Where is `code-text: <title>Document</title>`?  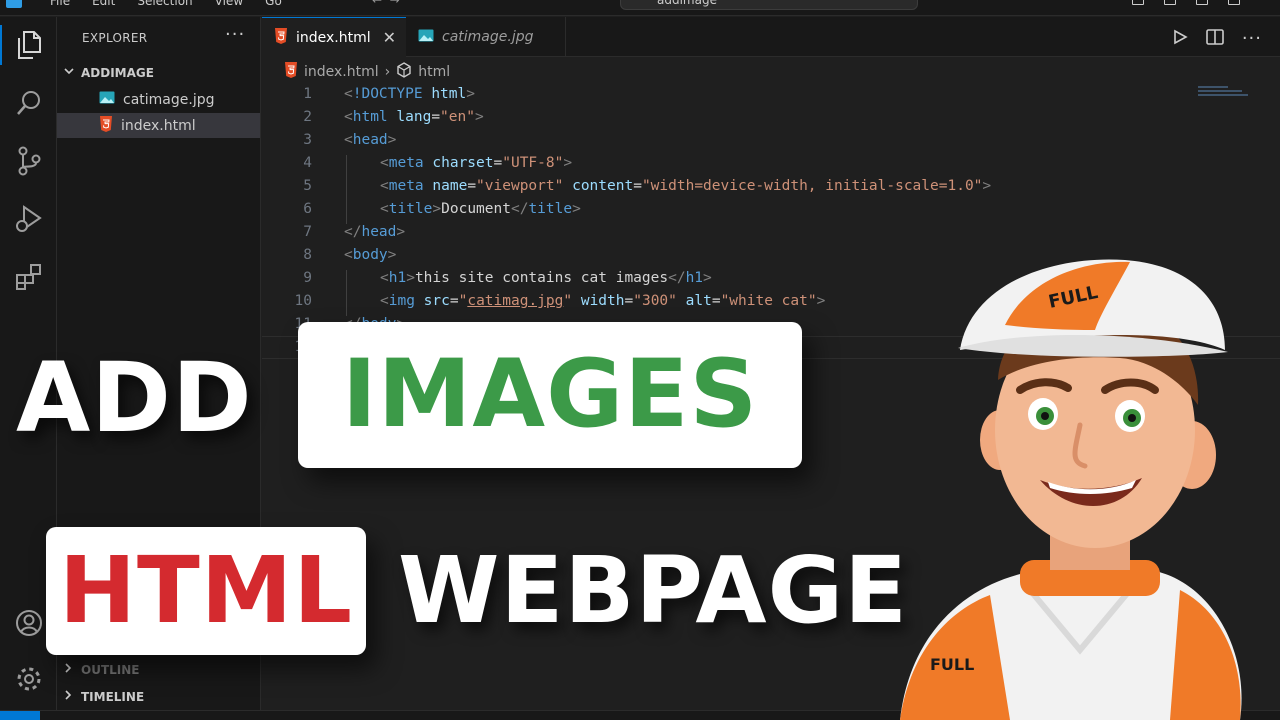 code-text: <title>Document</title> is located at coordinates (480, 209).